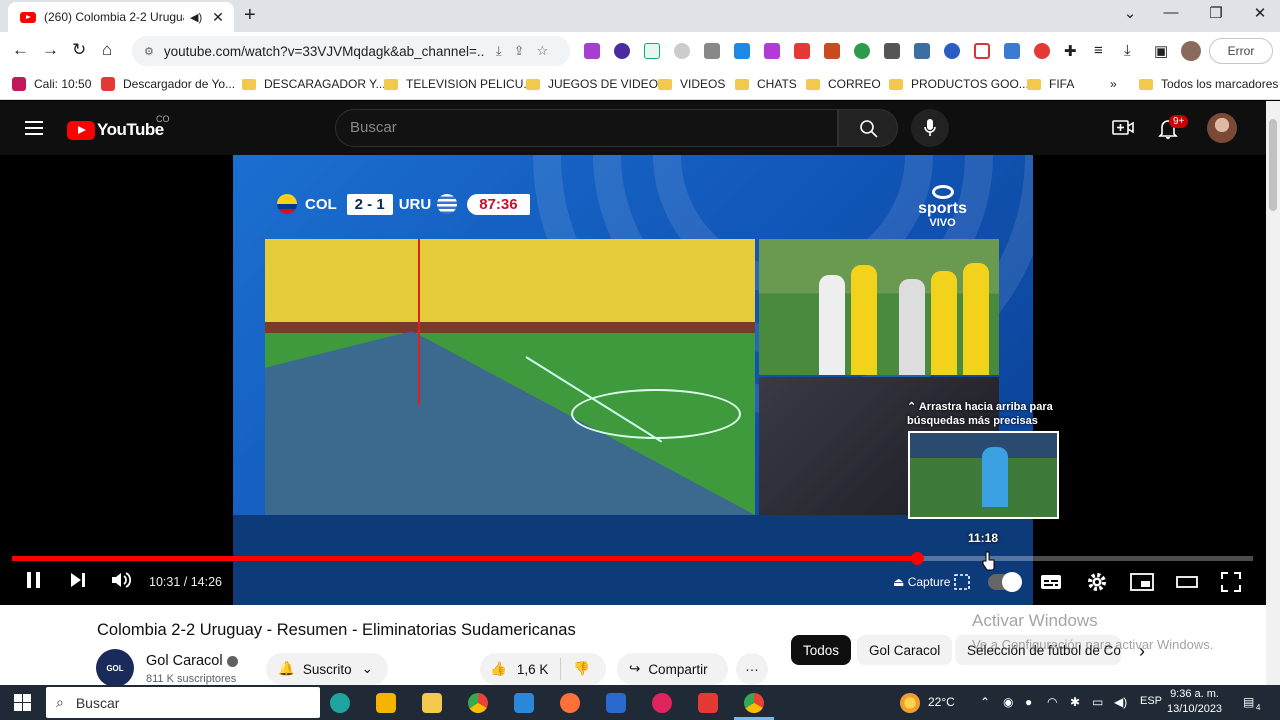 Image resolution: width=1280 pixels, height=720 pixels. What do you see at coordinates (34, 580) in the screenshot?
I see `pause-icon` at bounding box center [34, 580].